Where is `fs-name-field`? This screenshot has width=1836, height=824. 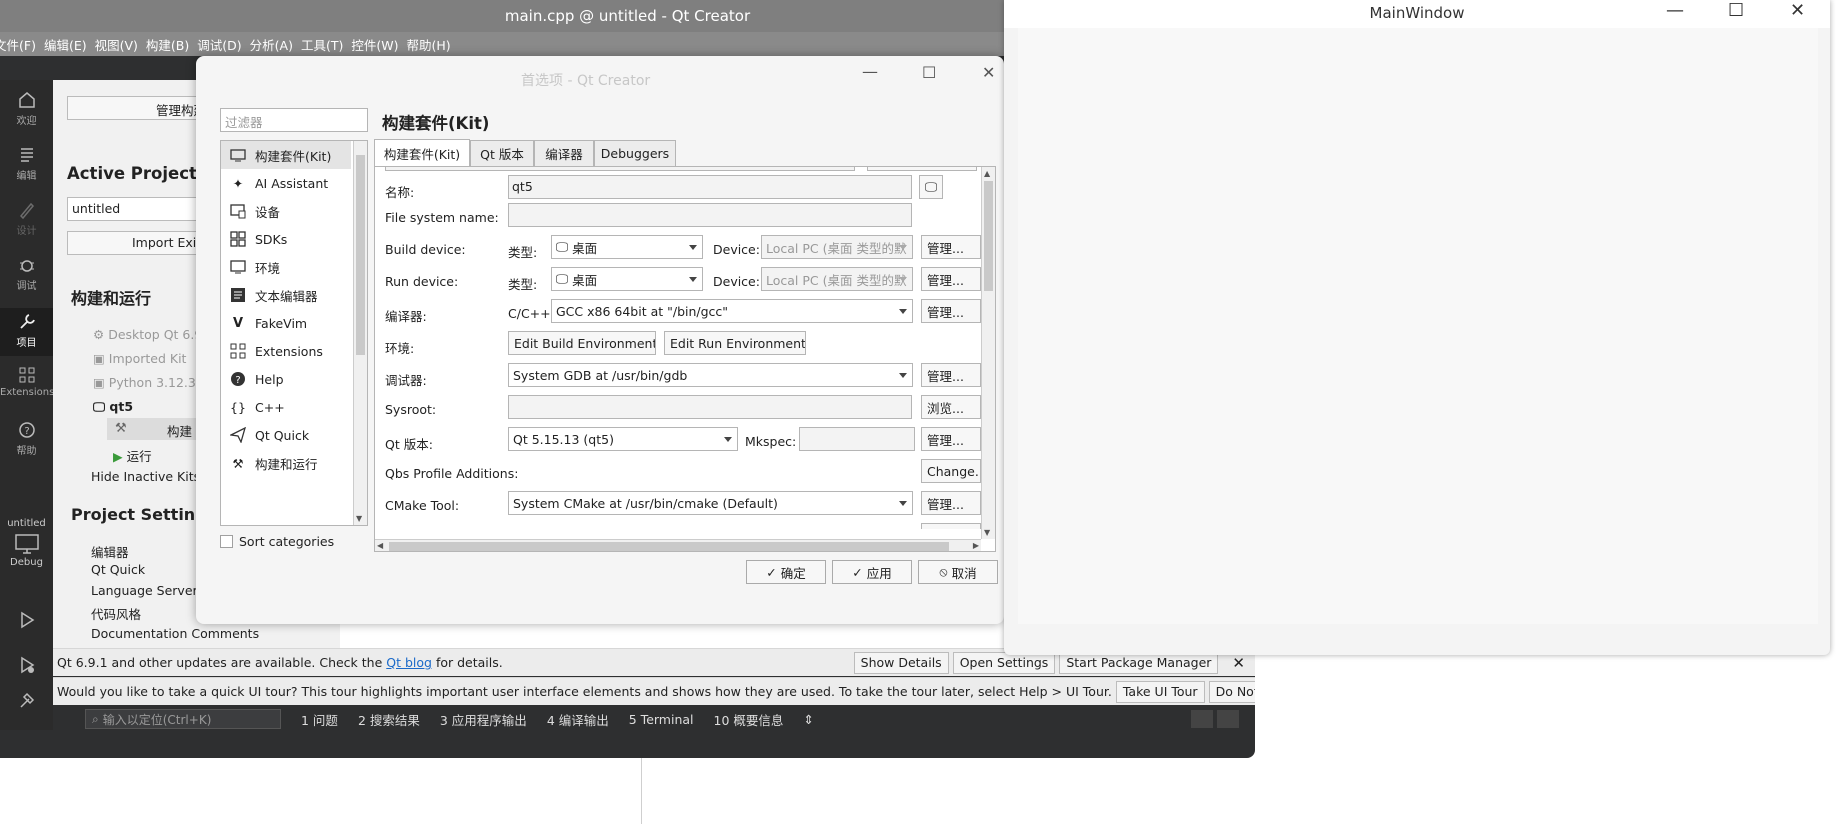 fs-name-field is located at coordinates (710, 215).